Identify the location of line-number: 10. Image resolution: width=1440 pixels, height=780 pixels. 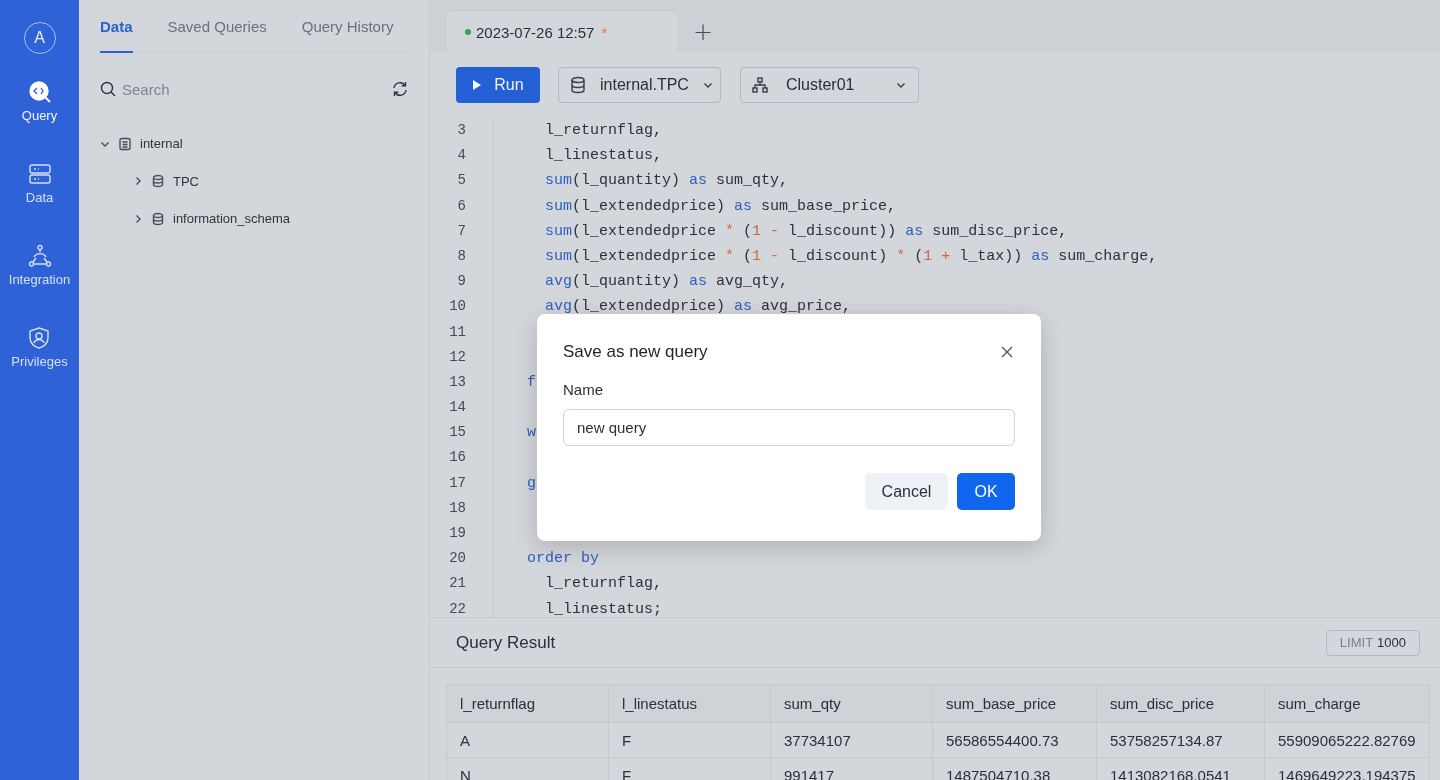
(457, 307).